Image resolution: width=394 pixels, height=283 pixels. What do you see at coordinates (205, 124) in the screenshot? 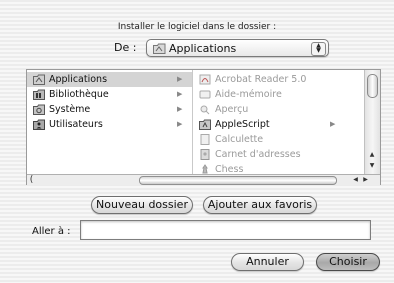
I see `folder-icon` at bounding box center [205, 124].